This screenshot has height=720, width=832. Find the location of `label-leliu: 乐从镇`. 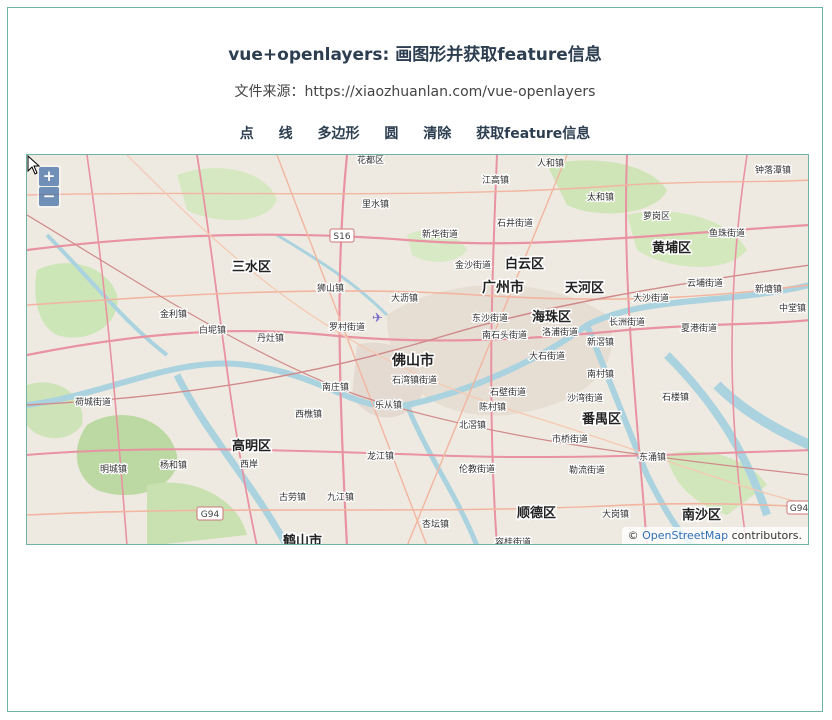

label-leliu: 乐从镇 is located at coordinates (388, 405).